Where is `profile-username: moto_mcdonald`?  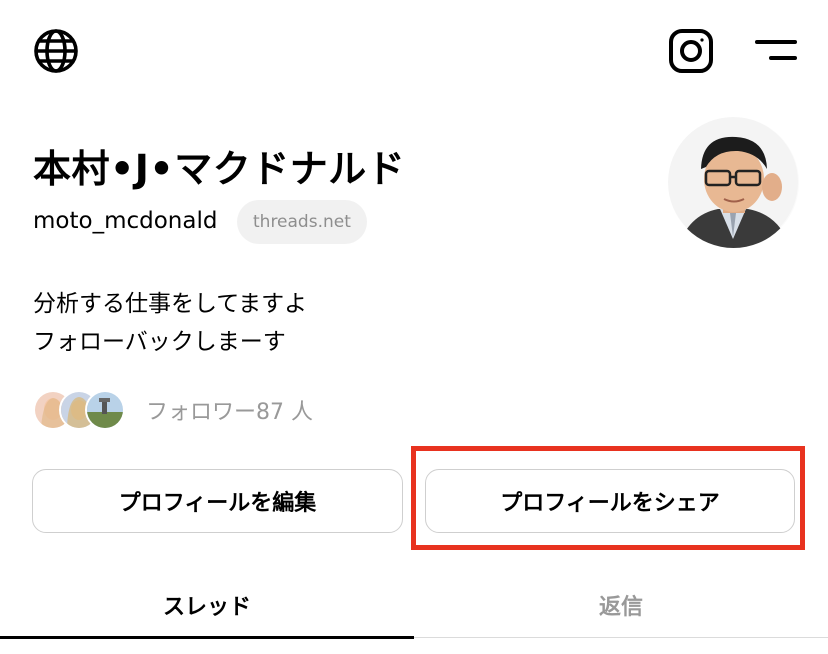 profile-username: moto_mcdonald is located at coordinates (125, 221).